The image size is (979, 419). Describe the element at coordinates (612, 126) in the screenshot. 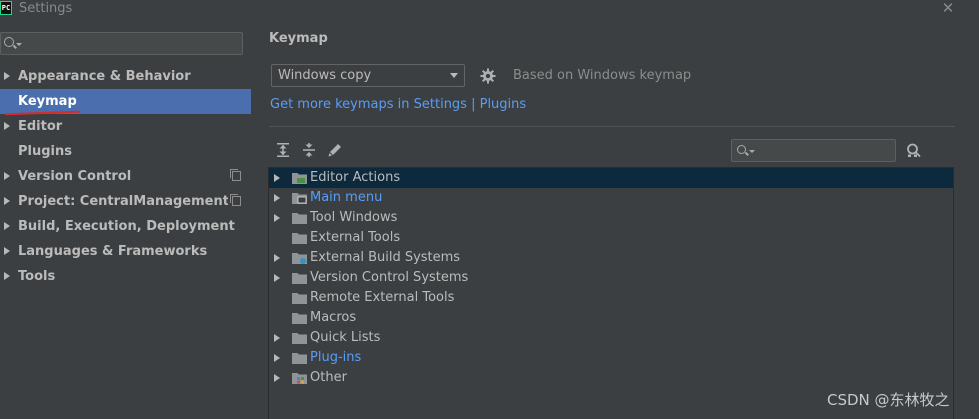

I see `divider` at that location.